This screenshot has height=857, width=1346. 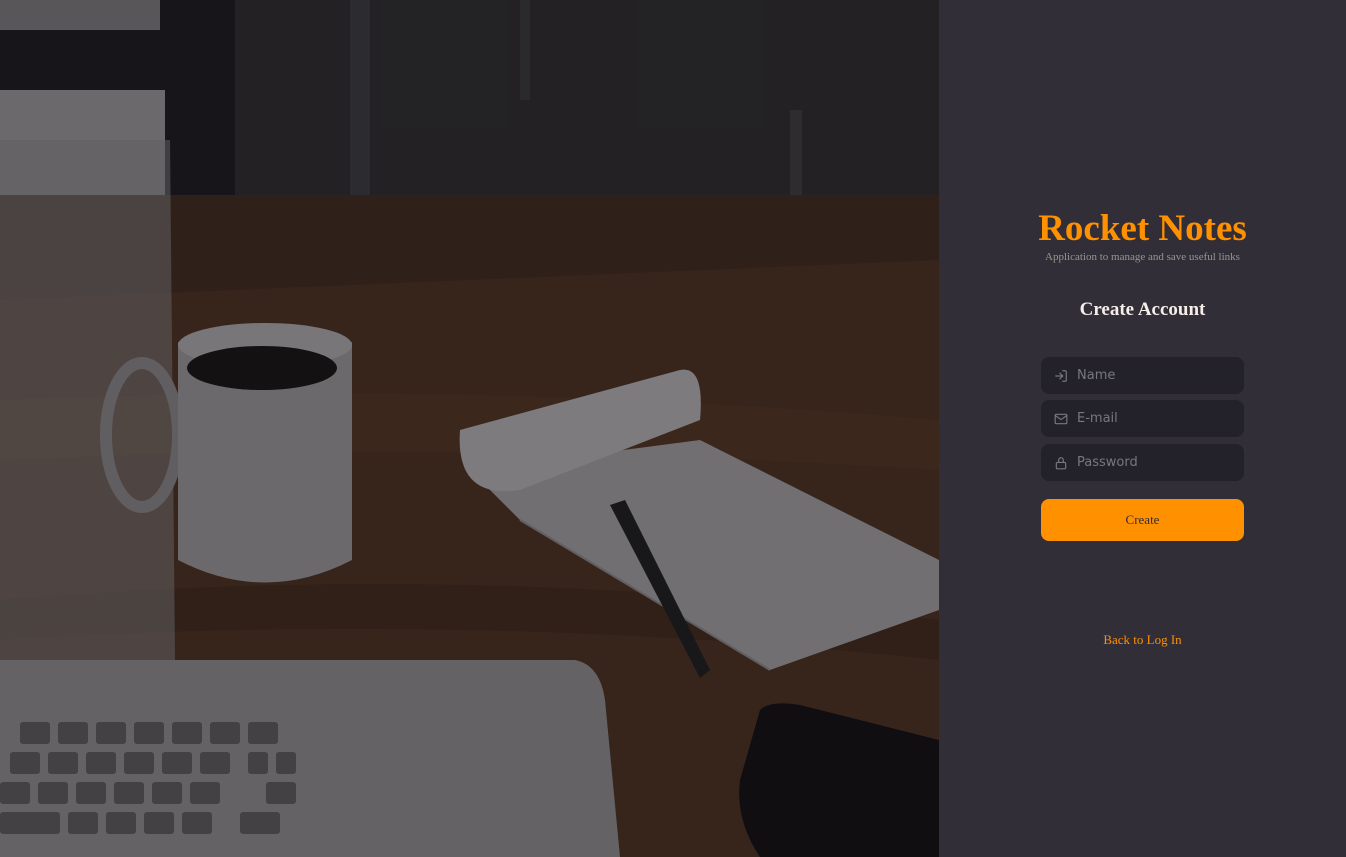 What do you see at coordinates (1157, 462) in the screenshot?
I see `password-input` at bounding box center [1157, 462].